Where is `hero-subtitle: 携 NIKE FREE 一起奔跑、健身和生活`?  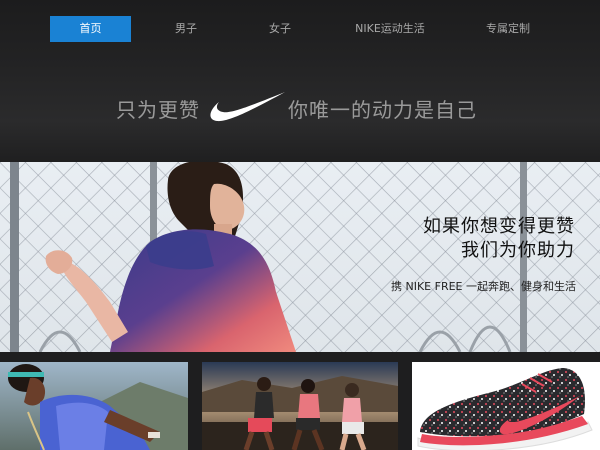 hero-subtitle: 携 NIKE FREE 一起奔跑、健身和生活 is located at coordinates (483, 286).